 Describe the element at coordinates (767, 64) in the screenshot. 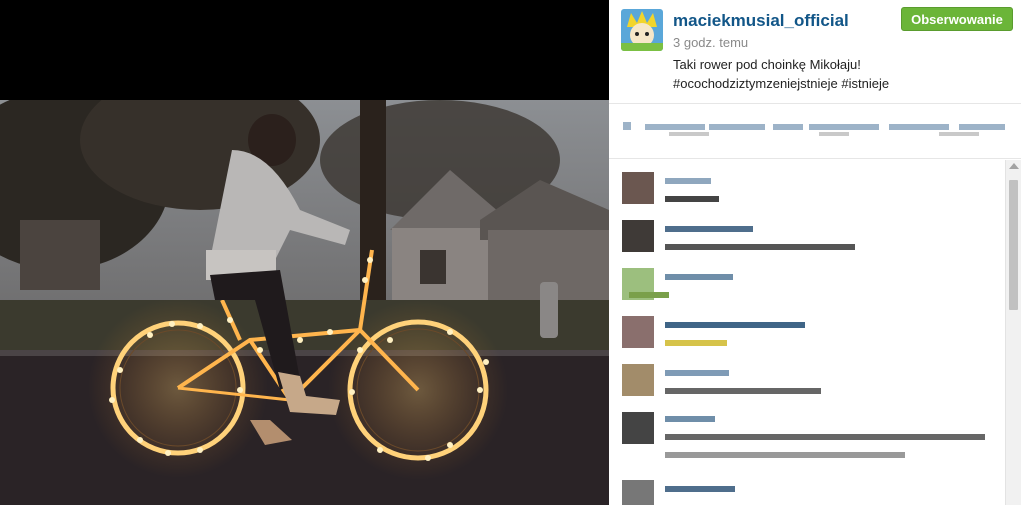

I see `caption-text: Taki rower pod choinkę Mikołaju!` at that location.